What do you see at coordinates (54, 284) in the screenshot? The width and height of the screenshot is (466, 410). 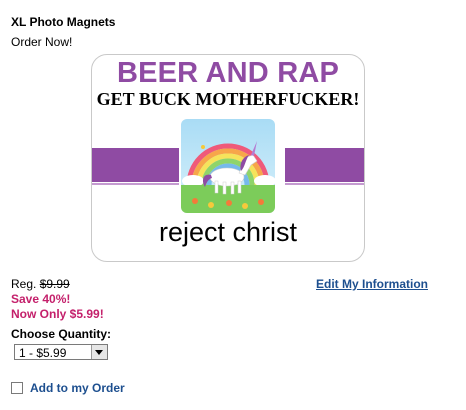 I see `reg-price-strike: $9.99` at bounding box center [54, 284].